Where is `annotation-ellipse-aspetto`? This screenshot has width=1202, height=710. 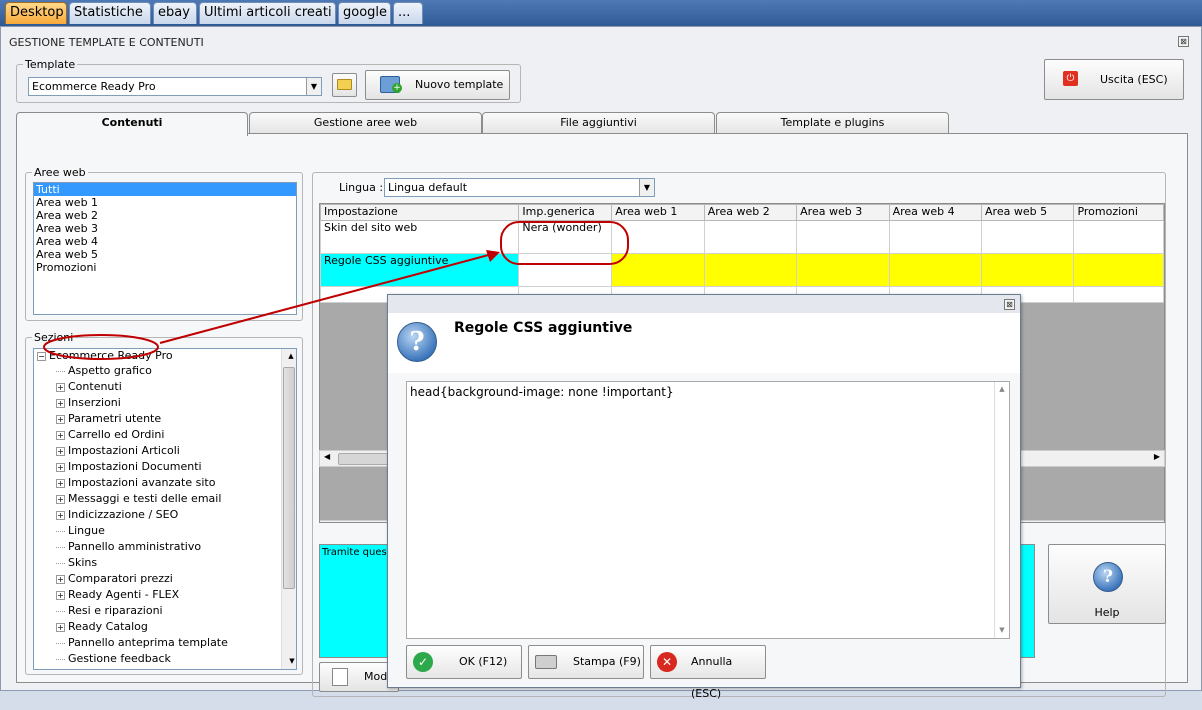
annotation-ellipse-aspetto is located at coordinates (101, 347).